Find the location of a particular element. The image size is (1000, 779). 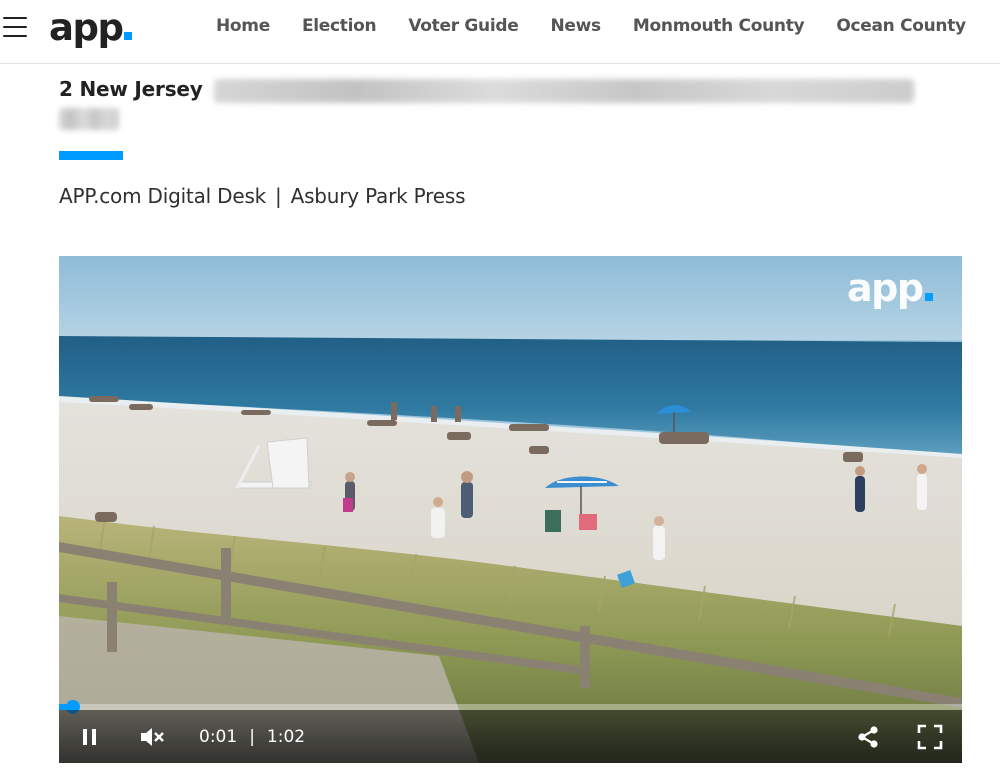

video-control-bar: 0:01 | 1:02 is located at coordinates (510, 736).